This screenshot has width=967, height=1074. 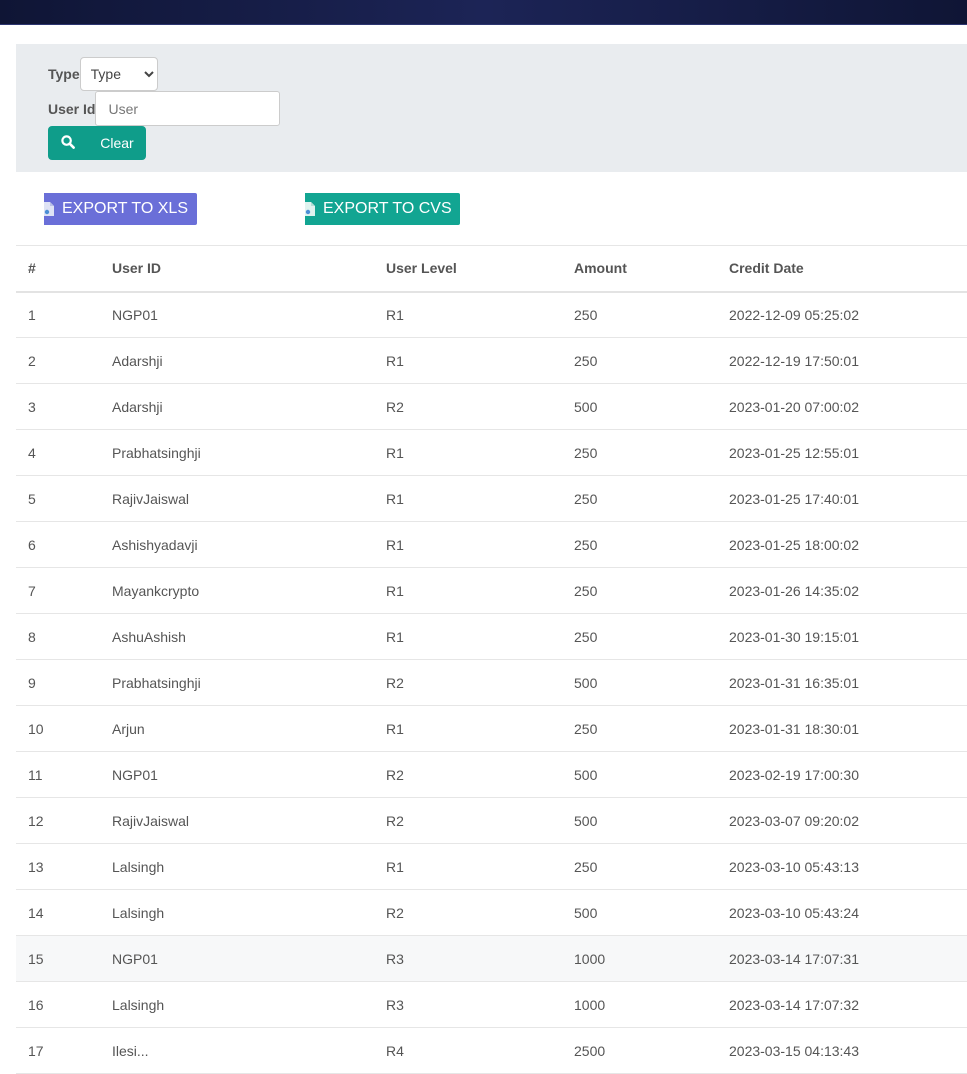 I want to click on user-level-cell: R4, so click(x=468, y=1050).